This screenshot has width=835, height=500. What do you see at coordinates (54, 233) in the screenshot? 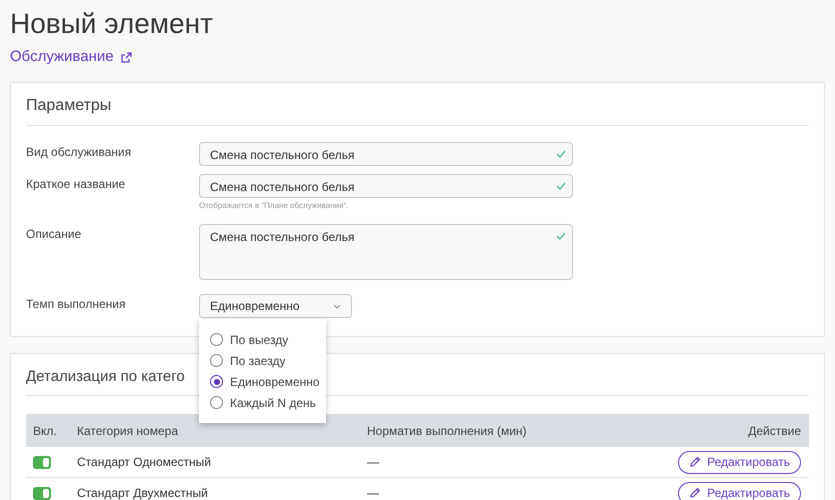
I see `field-label: Описание` at bounding box center [54, 233].